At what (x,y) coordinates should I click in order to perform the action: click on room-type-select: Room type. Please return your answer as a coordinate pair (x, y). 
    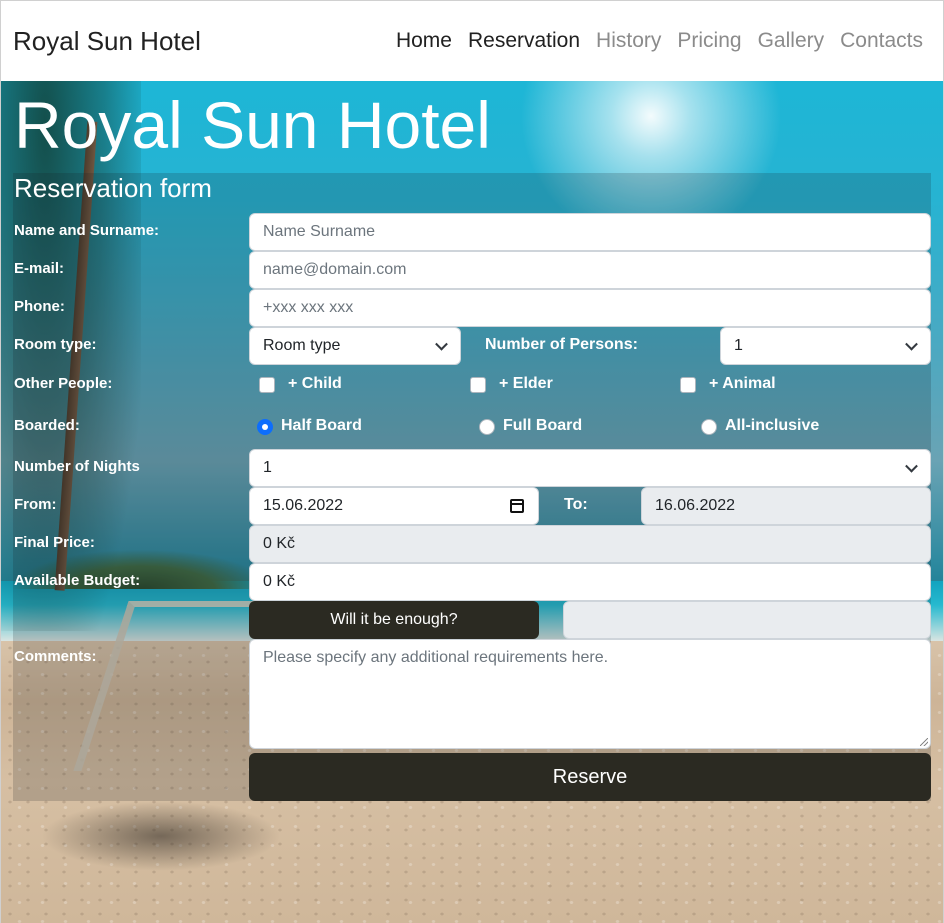
    Looking at the image, I should click on (355, 346).